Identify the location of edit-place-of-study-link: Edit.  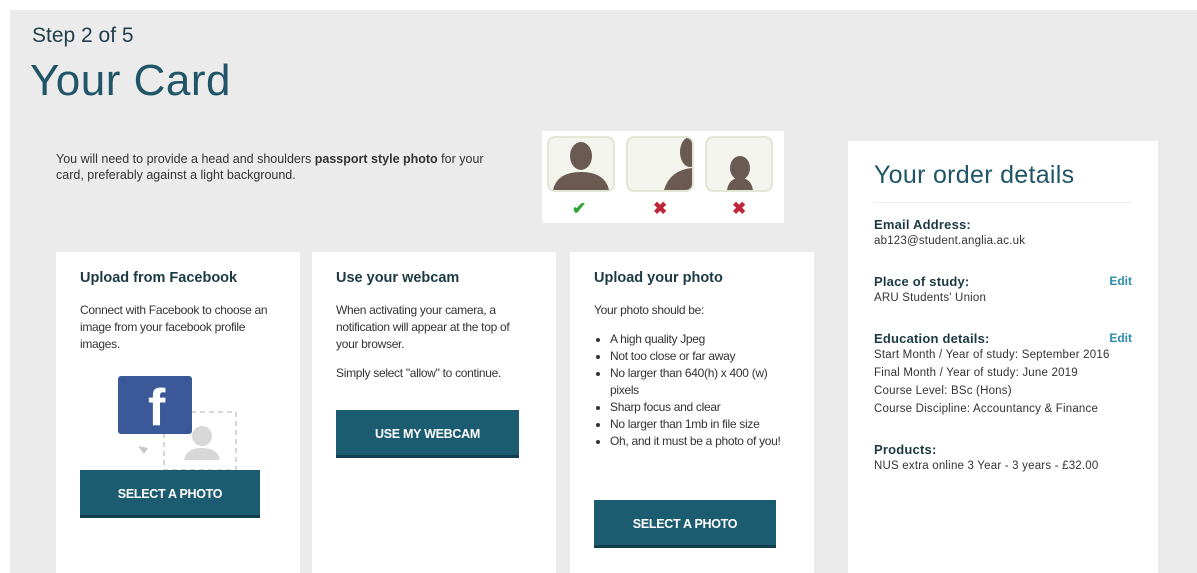
(1120, 281).